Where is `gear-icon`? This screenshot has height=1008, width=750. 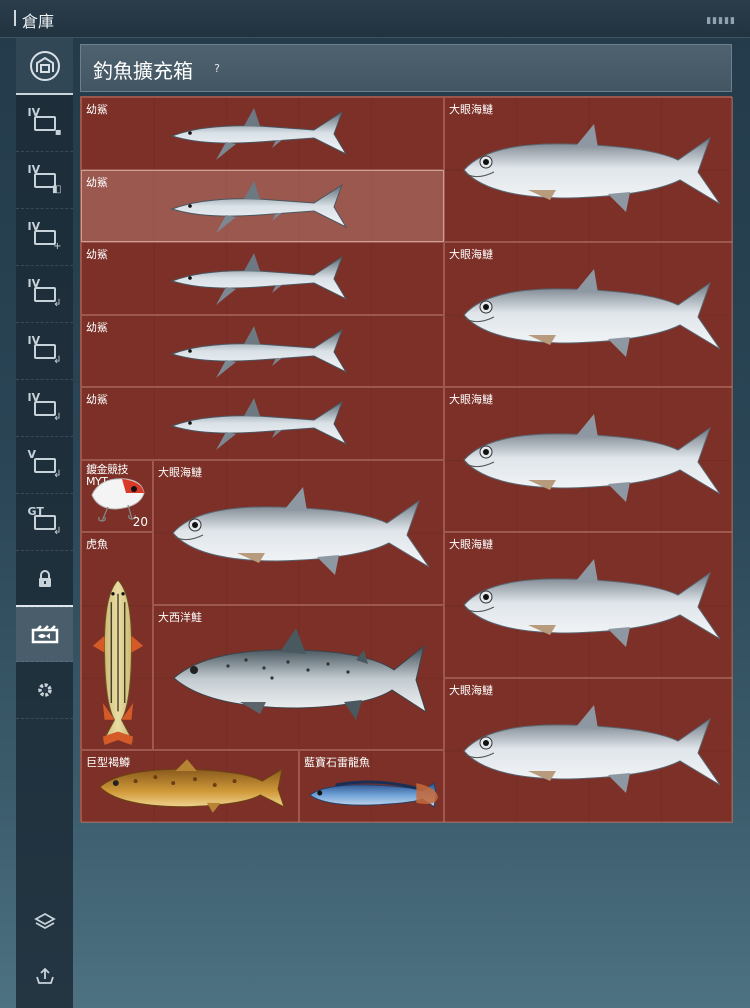
gear-icon is located at coordinates (44, 690).